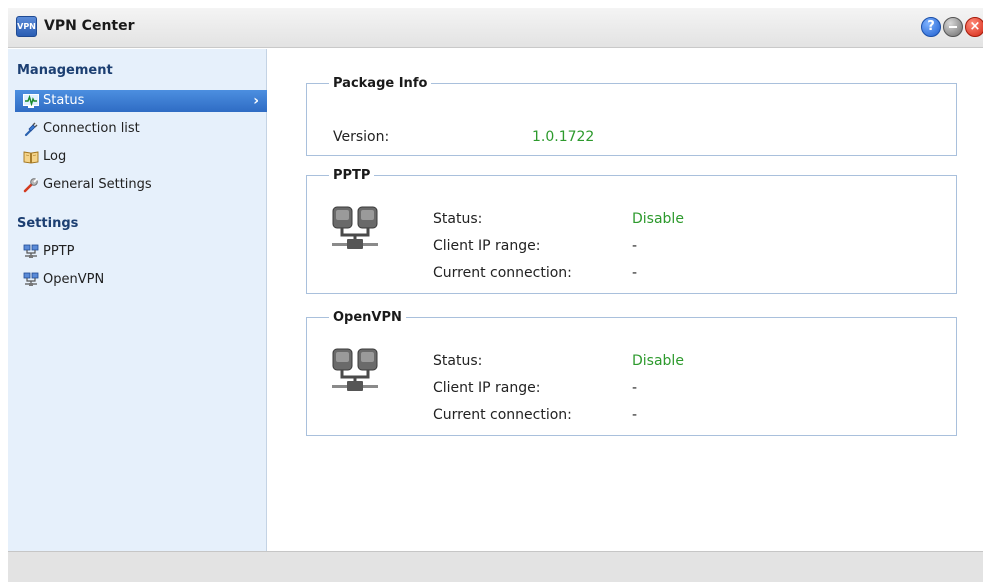 Image resolution: width=983 pixels, height=582 pixels. Describe the element at coordinates (502, 415) in the screenshot. I see `openvpn-current-connection-label: Current connection:` at that location.